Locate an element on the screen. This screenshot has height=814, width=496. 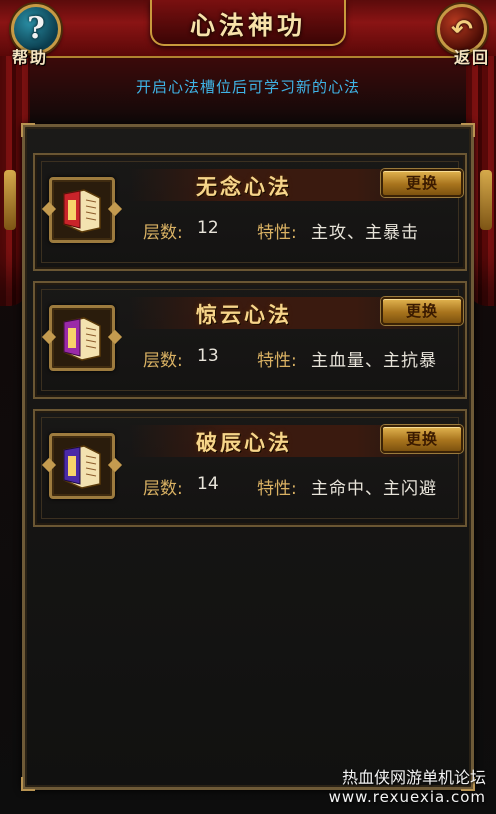
watermark-url: www.rexuexia.com is located at coordinates (407, 797).